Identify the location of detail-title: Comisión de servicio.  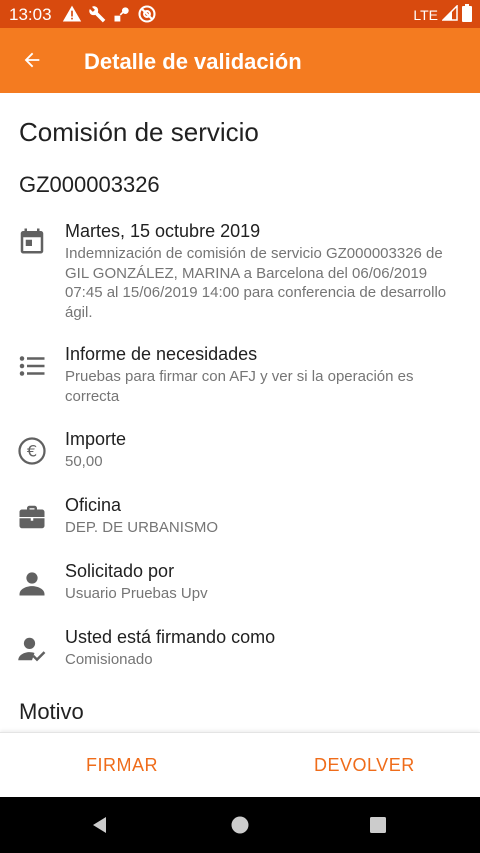
(139, 132).